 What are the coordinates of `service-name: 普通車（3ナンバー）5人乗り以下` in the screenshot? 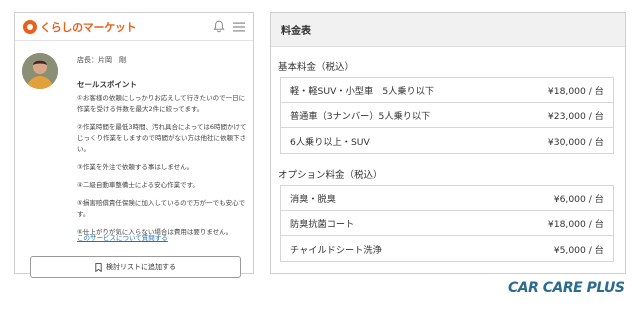 It's located at (360, 116).